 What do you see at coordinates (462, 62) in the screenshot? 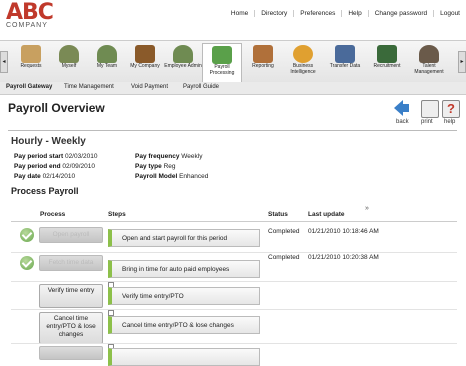
I see `scroll-right-button: ▸` at bounding box center [462, 62].